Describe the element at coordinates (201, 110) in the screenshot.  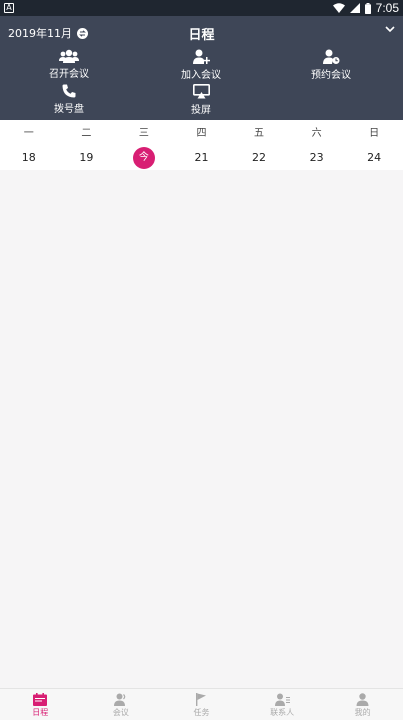
I see `screen-cast-label: 投屏` at that location.